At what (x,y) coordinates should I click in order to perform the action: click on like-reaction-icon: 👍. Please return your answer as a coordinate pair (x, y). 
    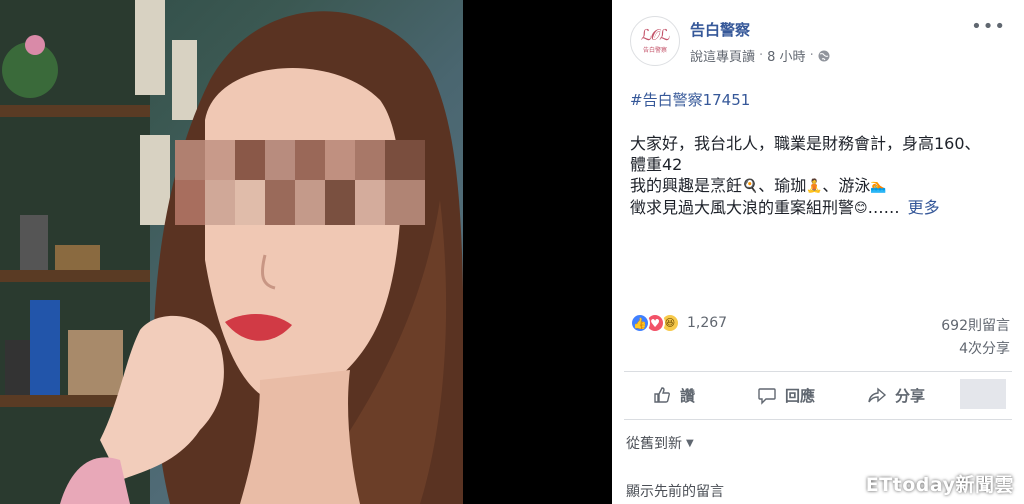
    Looking at the image, I should click on (640, 323).